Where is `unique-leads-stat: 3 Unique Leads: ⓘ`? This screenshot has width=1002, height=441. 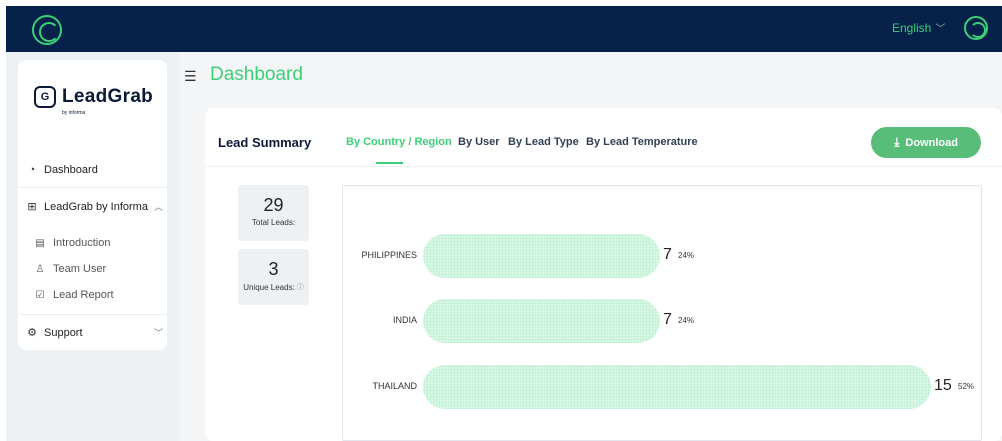
unique-leads-stat: 3 Unique Leads: ⓘ is located at coordinates (273, 277).